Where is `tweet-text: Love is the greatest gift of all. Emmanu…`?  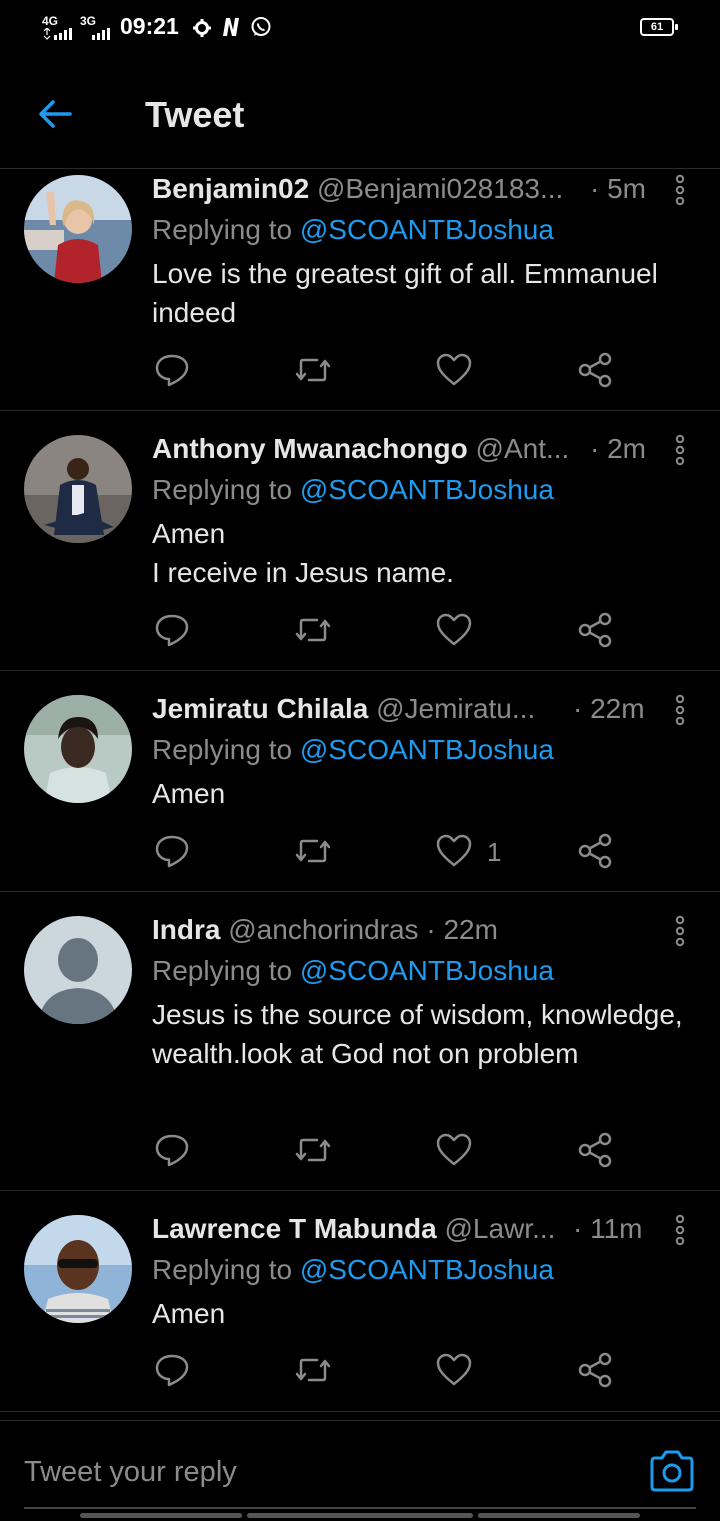
tweet-text: Love is the greatest gift of all. Emmanu… is located at coordinates (405, 293).